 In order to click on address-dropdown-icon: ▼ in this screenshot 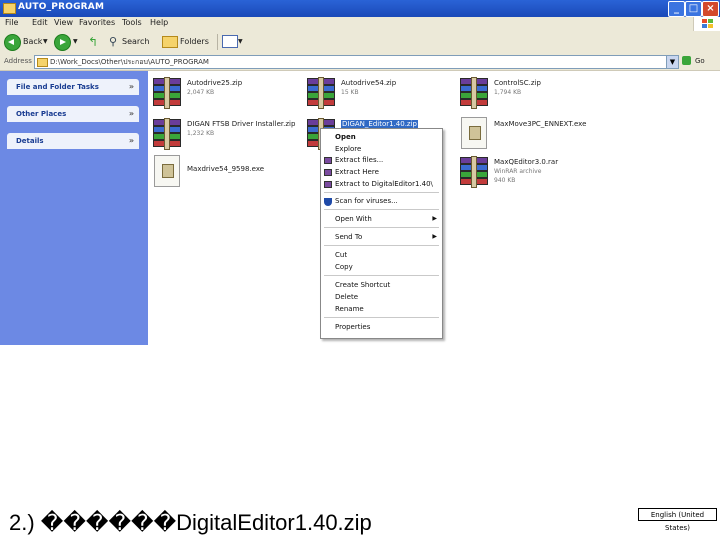, I will do `click(672, 62)`.